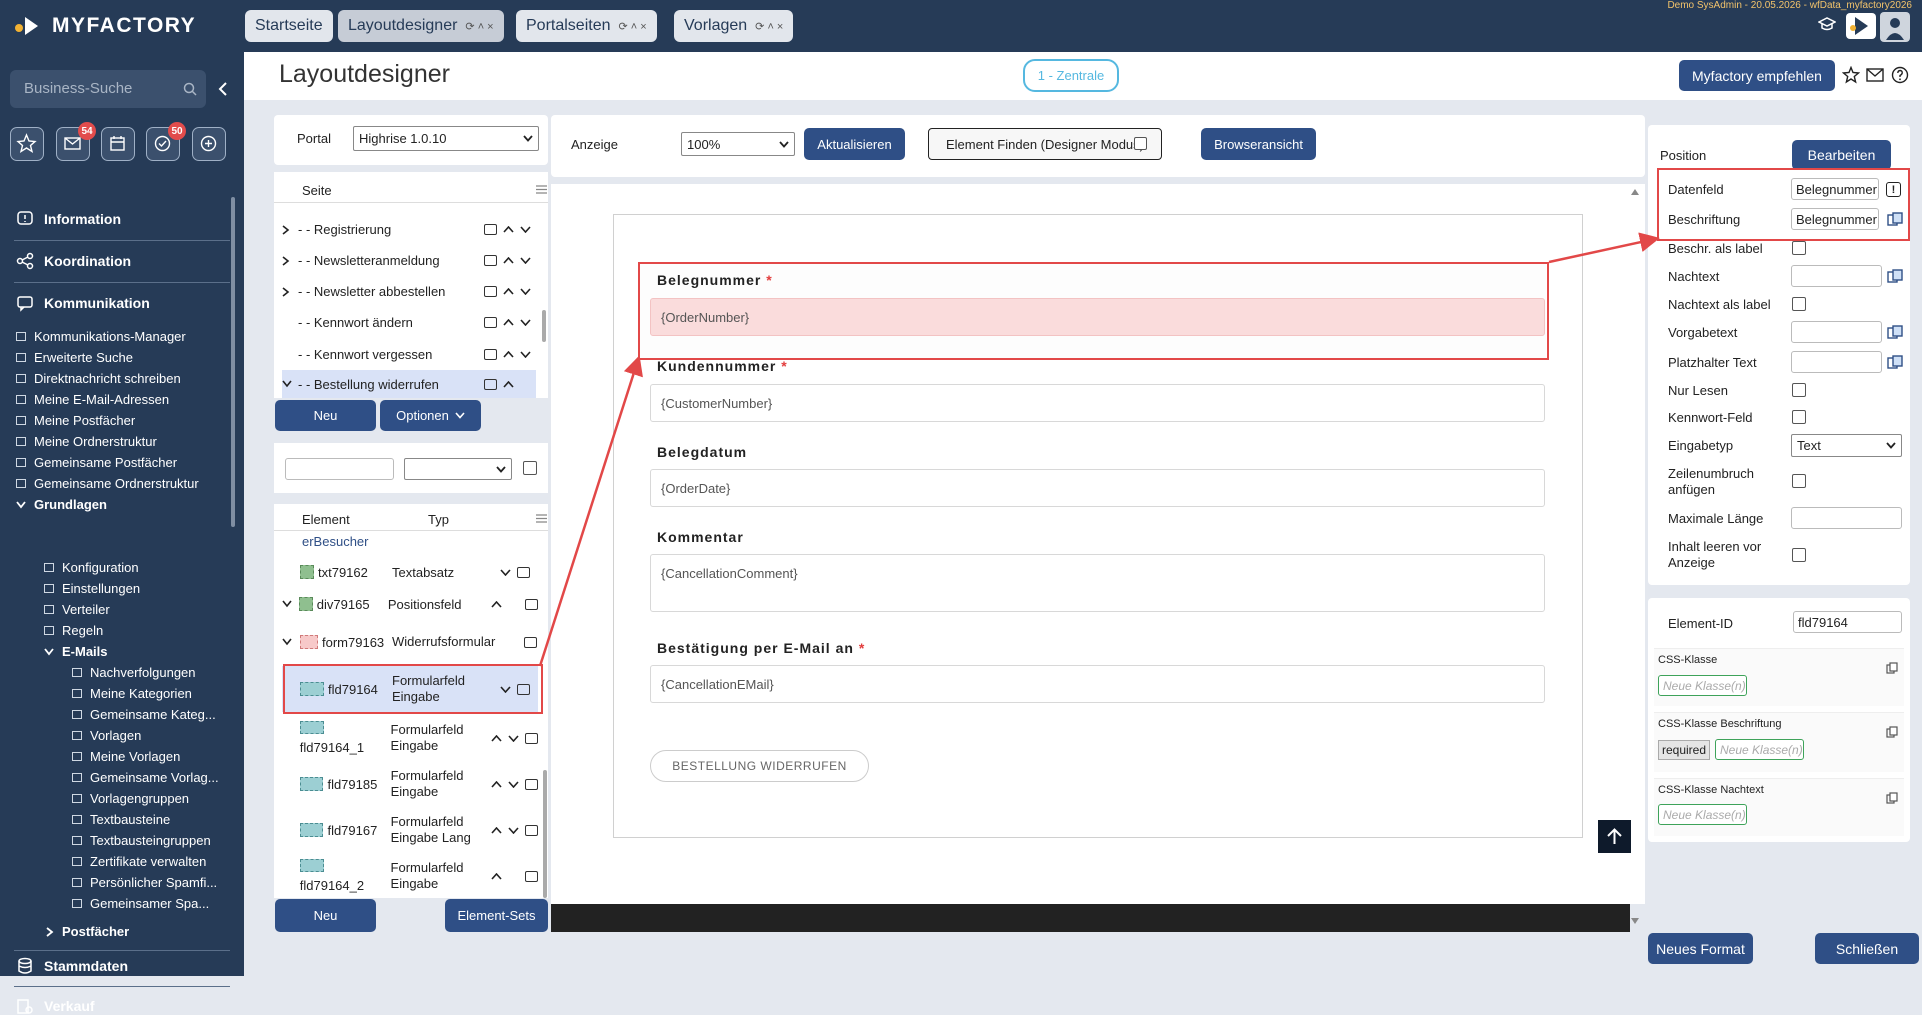  What do you see at coordinates (1847, 622) in the screenshot?
I see `element-id-input: fld79164` at bounding box center [1847, 622].